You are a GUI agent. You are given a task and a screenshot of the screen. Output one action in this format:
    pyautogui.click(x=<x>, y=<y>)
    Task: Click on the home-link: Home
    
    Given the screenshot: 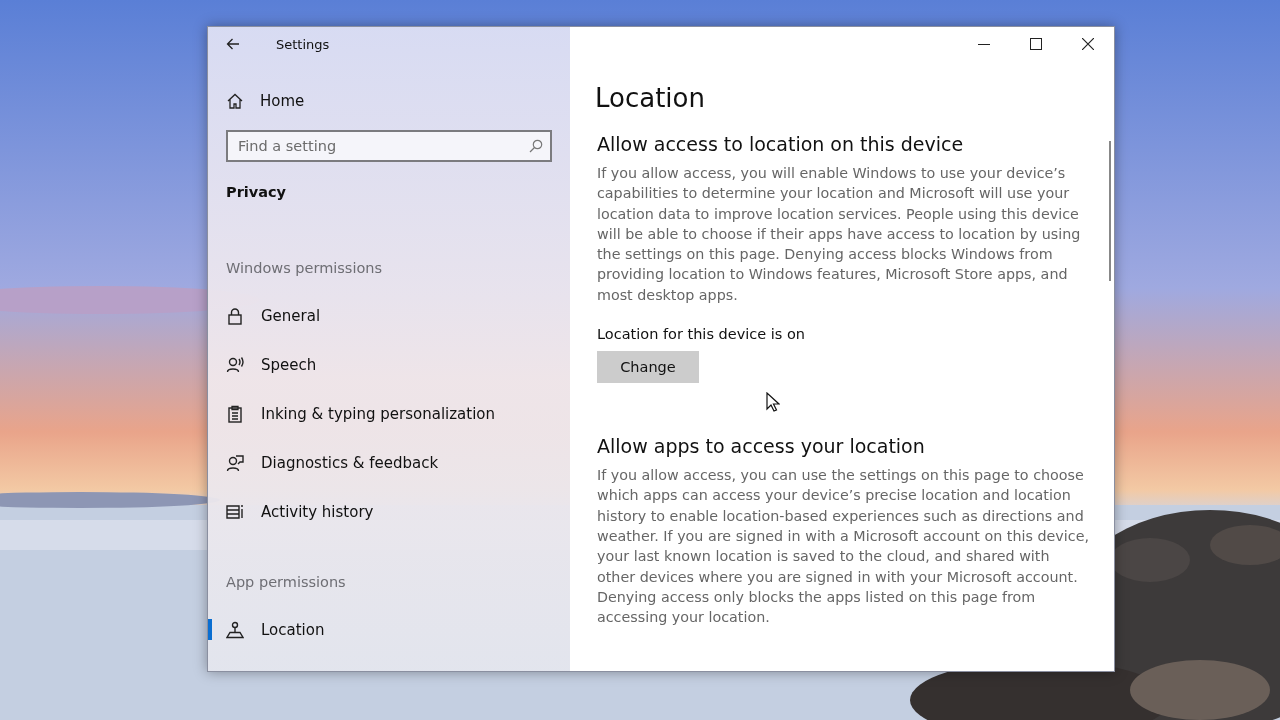 What is the action you would take?
    pyautogui.click(x=256, y=101)
    